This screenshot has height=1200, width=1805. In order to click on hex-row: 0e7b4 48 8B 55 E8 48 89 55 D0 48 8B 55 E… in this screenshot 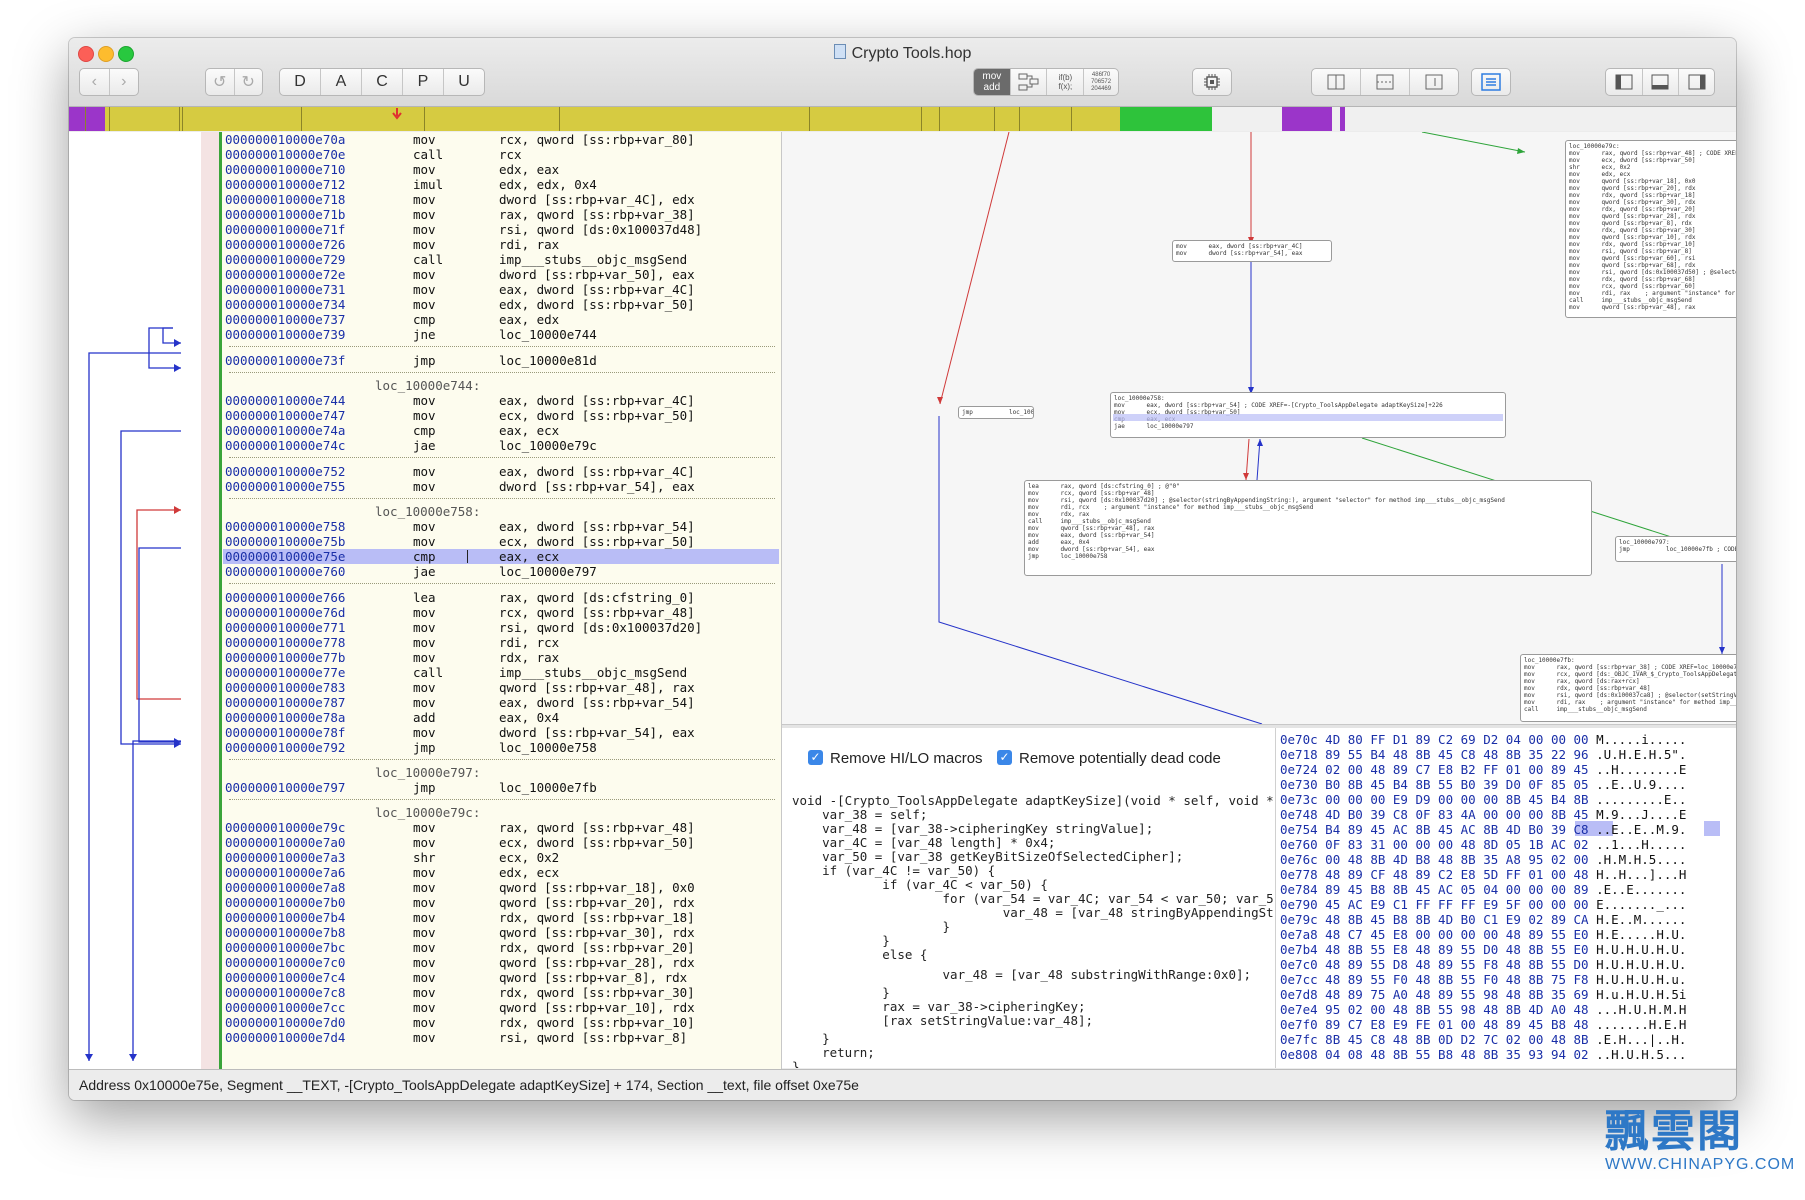, I will do `click(1483, 949)`.